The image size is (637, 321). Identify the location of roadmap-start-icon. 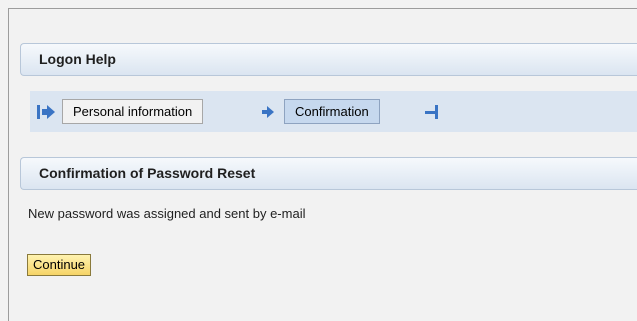
(46, 112).